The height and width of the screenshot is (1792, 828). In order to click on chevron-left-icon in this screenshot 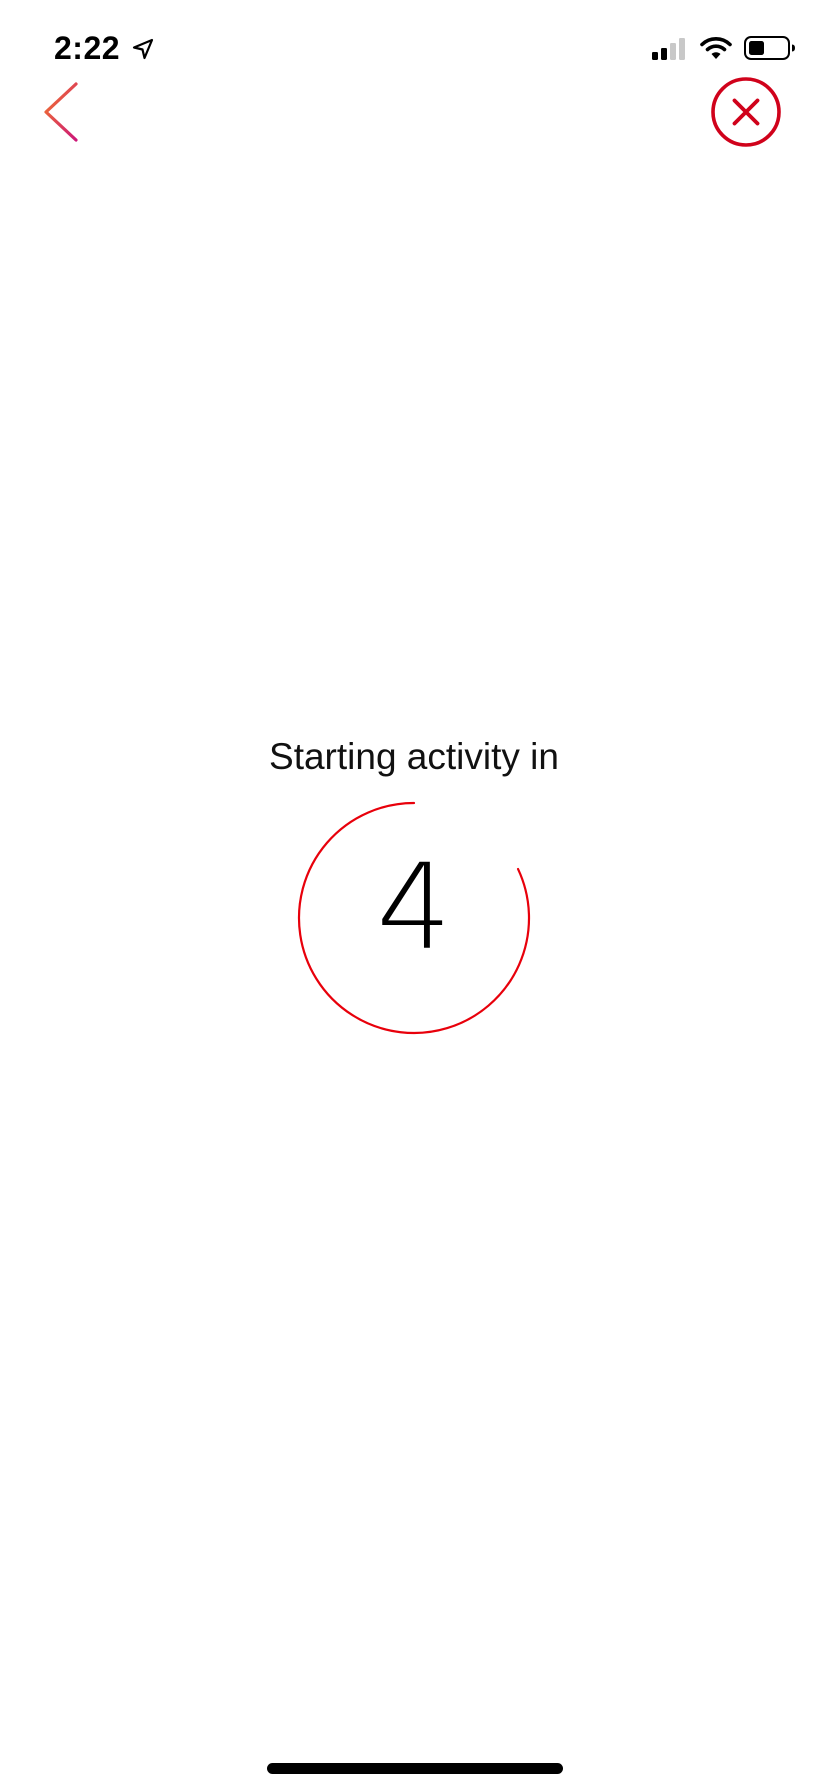, I will do `click(61, 112)`.